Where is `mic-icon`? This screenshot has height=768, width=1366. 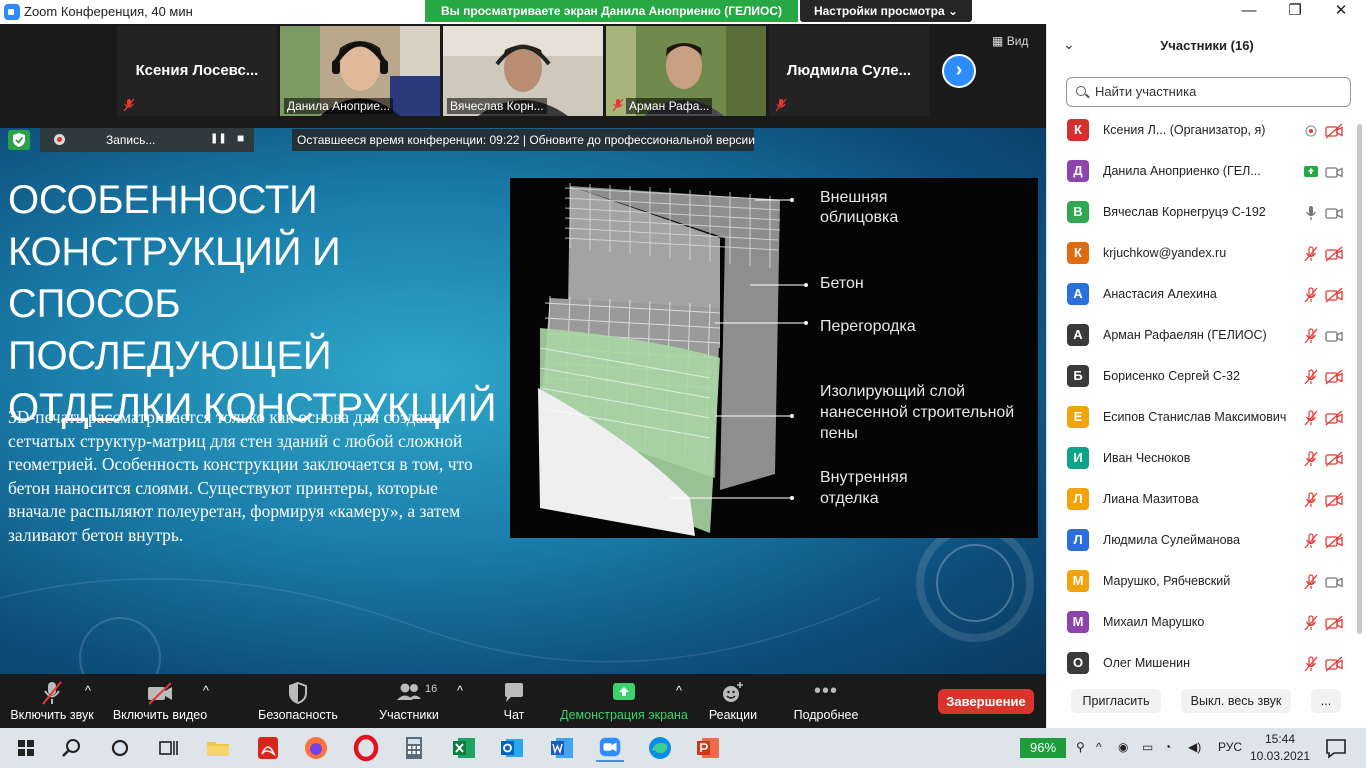
mic-icon is located at coordinates (1311, 213).